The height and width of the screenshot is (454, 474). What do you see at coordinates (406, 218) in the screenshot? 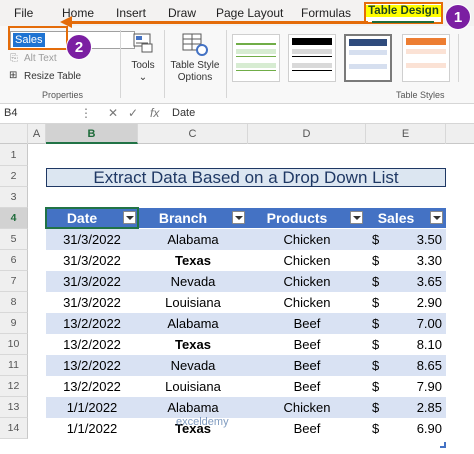
I see `header-sales: Sales` at bounding box center [406, 218].